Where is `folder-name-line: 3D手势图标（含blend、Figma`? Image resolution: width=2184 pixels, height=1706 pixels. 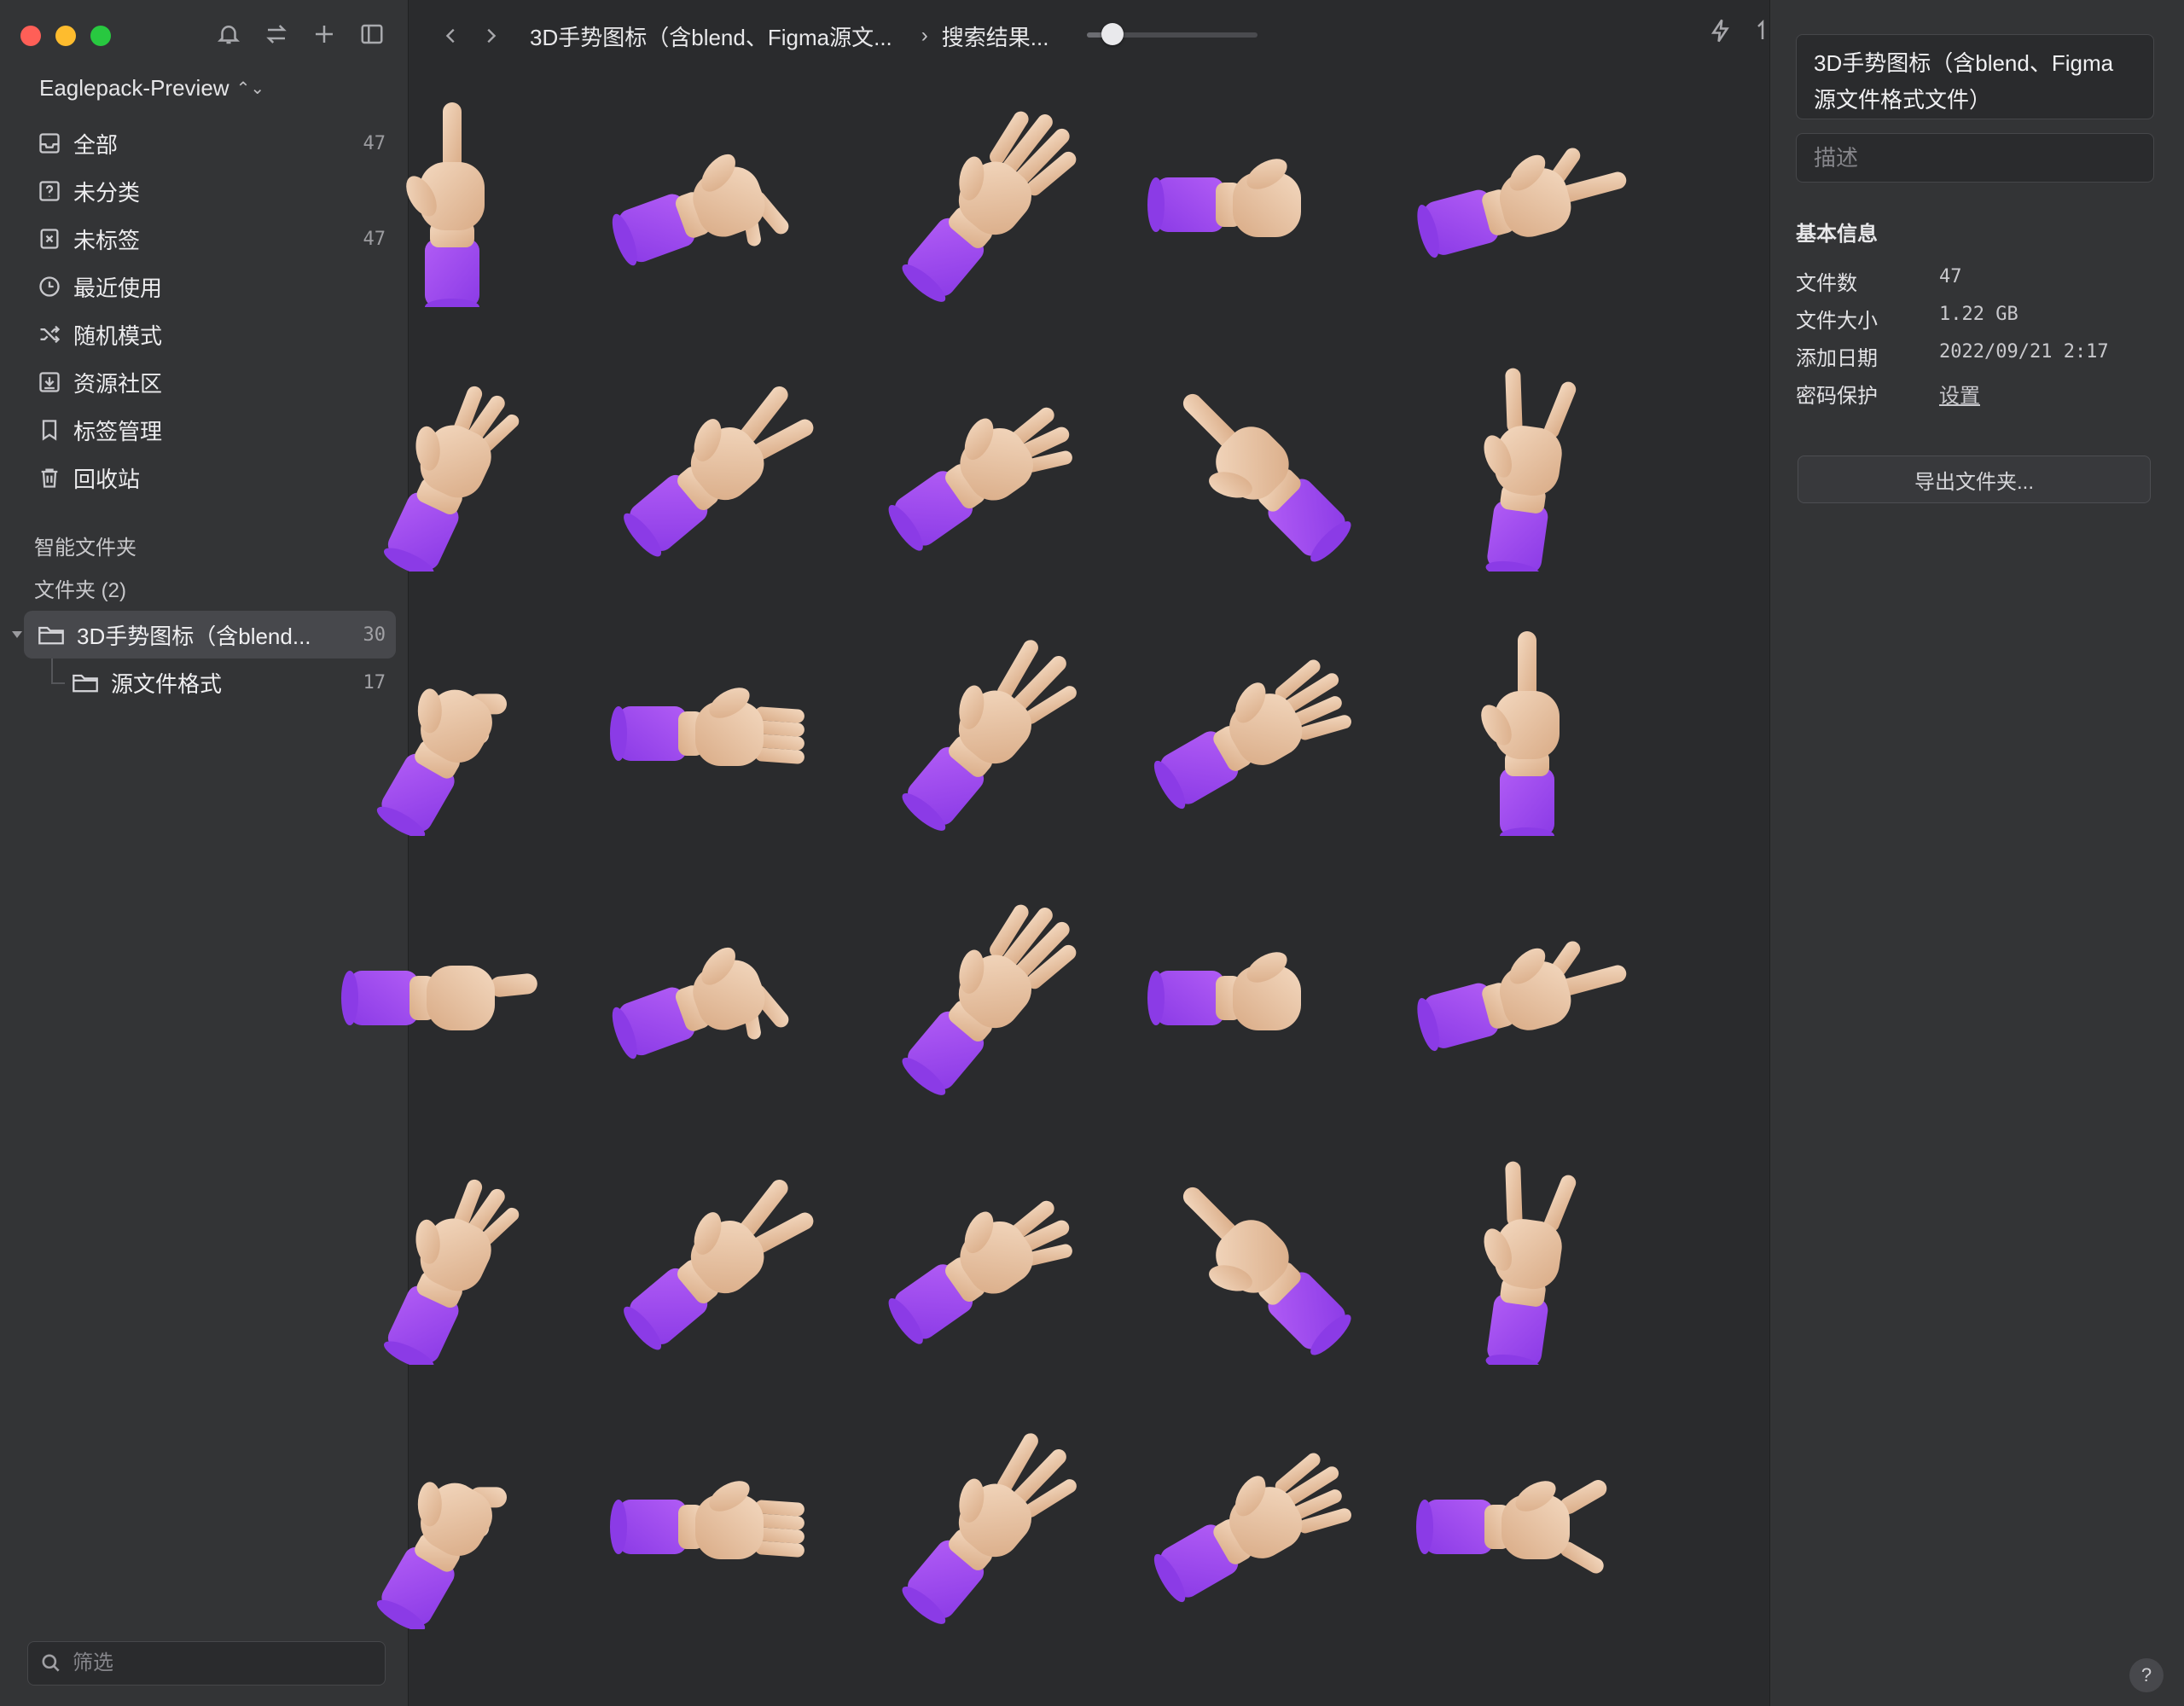 folder-name-line: 3D手势图标（含blend、Figma is located at coordinates (1964, 63).